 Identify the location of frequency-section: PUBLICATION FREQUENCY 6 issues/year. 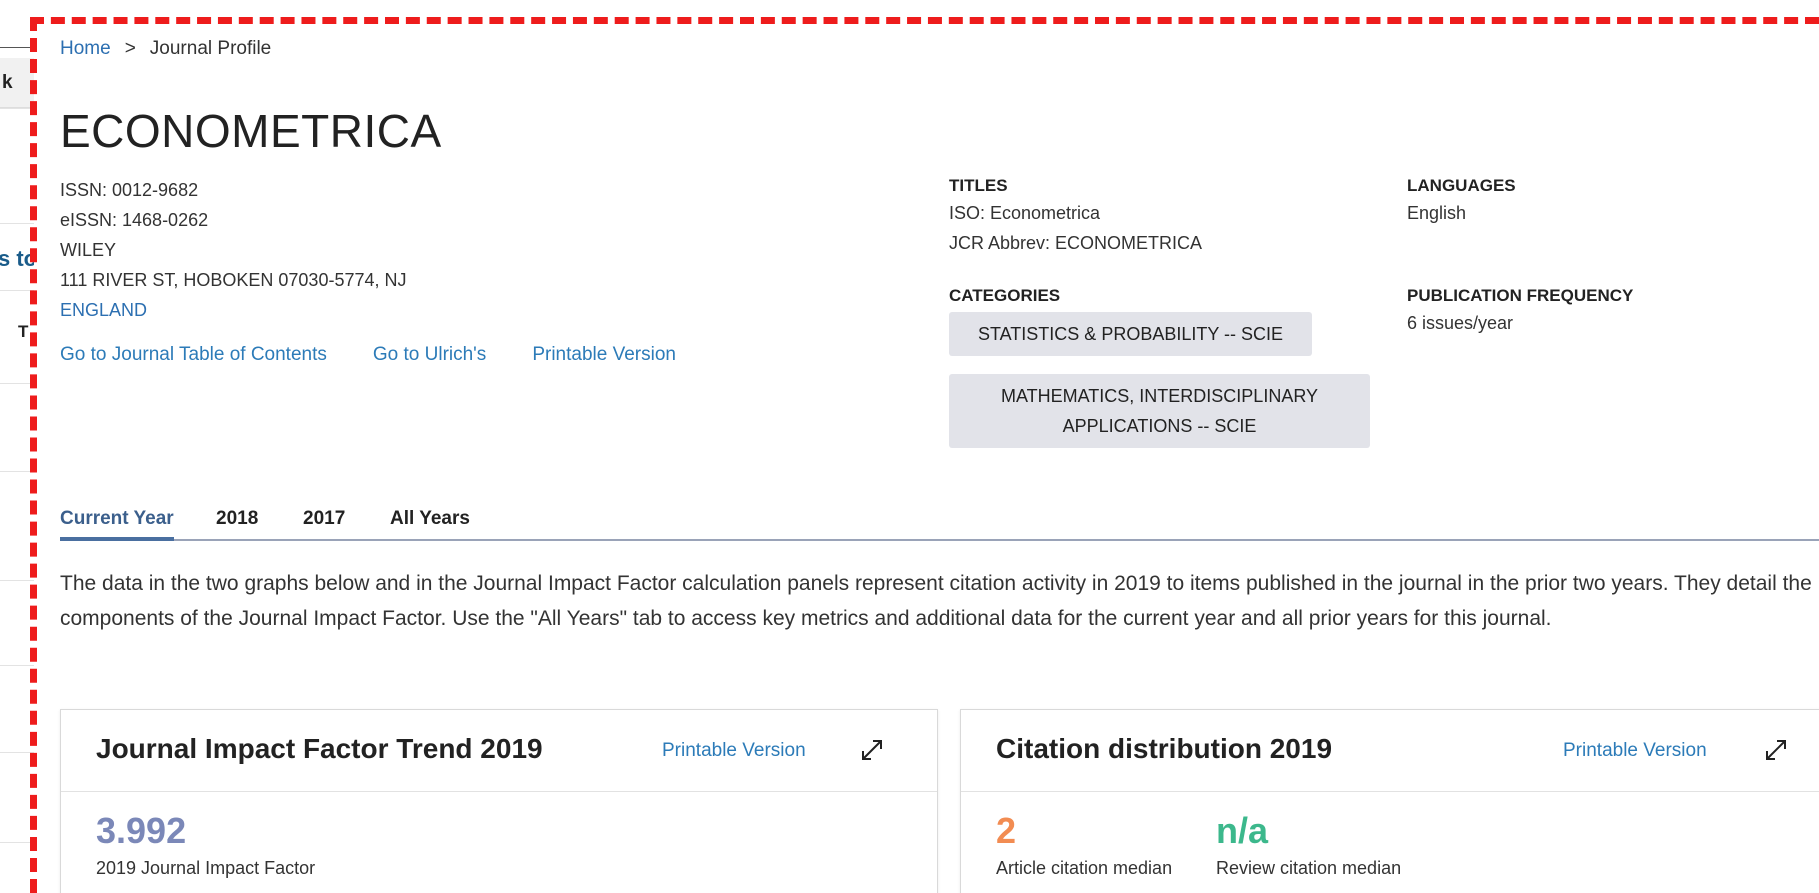
(1520, 312).